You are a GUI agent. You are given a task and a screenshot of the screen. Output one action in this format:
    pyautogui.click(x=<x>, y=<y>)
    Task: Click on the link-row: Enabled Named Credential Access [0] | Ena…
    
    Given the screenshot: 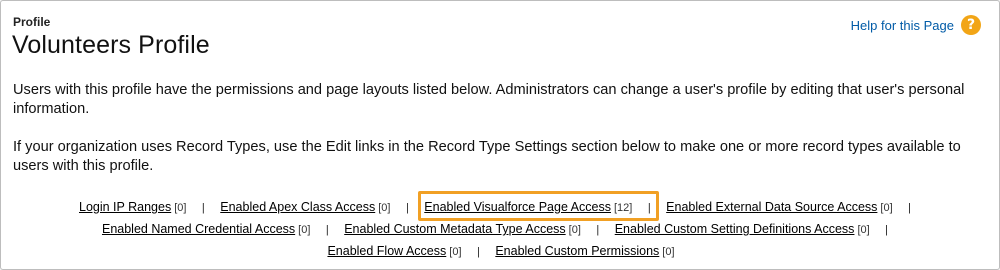 What is the action you would take?
    pyautogui.click(x=500, y=230)
    